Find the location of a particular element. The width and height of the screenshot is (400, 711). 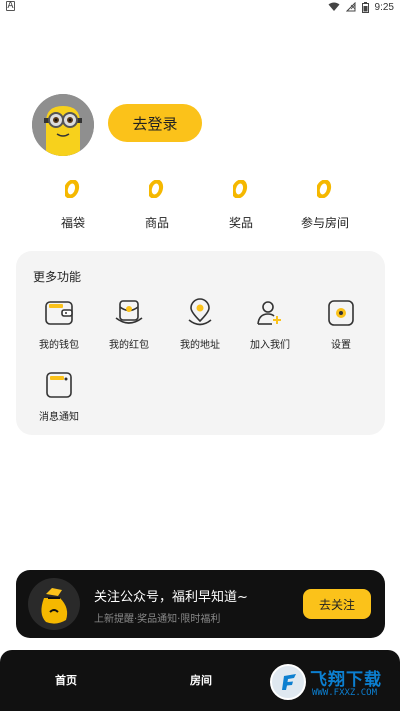

red-packet-icon is located at coordinates (129, 312).